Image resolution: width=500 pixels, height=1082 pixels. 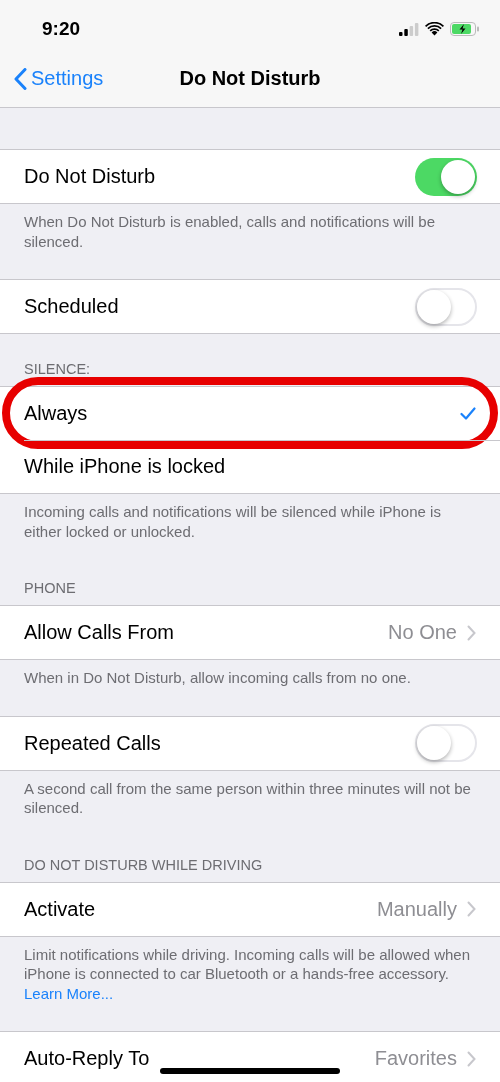 What do you see at coordinates (61, 29) in the screenshot?
I see `status-time: 9:20` at bounding box center [61, 29].